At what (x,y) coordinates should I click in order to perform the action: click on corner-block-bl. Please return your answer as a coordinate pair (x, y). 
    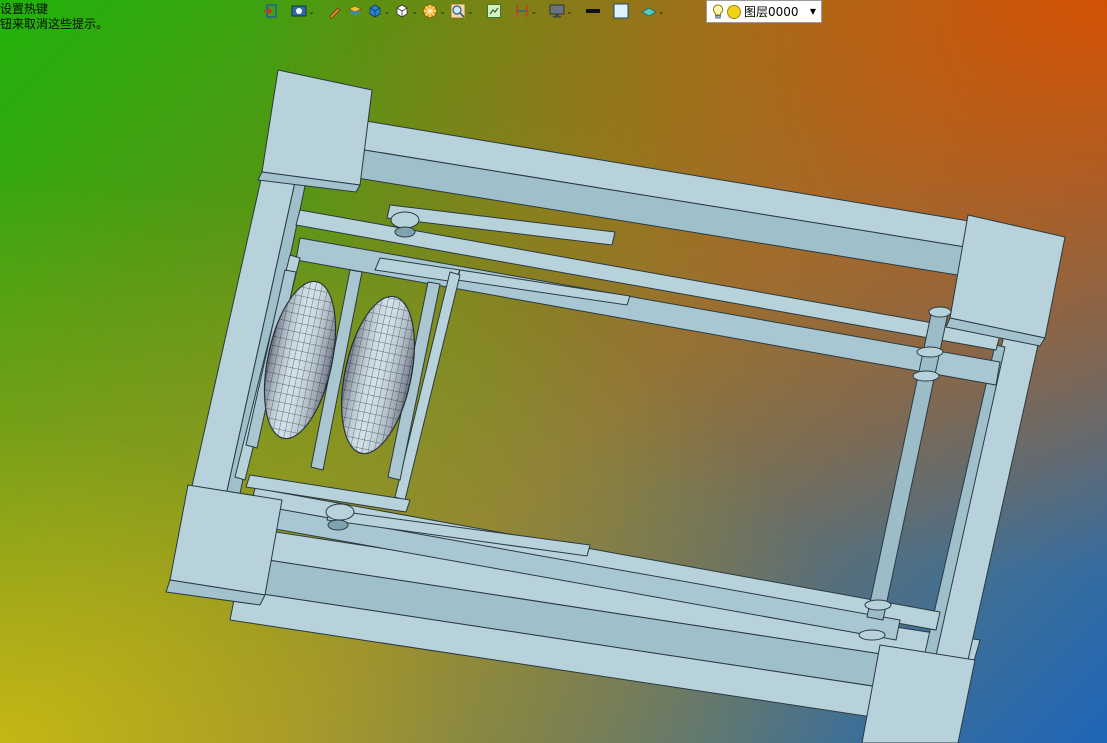
    Looking at the image, I should click on (226, 540).